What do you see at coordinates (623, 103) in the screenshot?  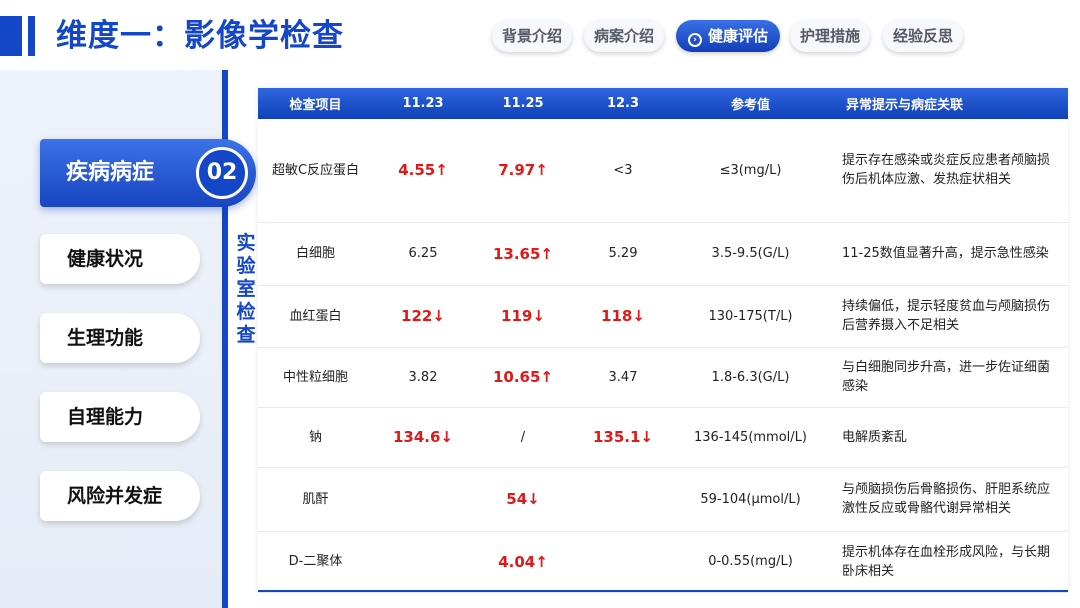 I see `column-header: 12.3` at bounding box center [623, 103].